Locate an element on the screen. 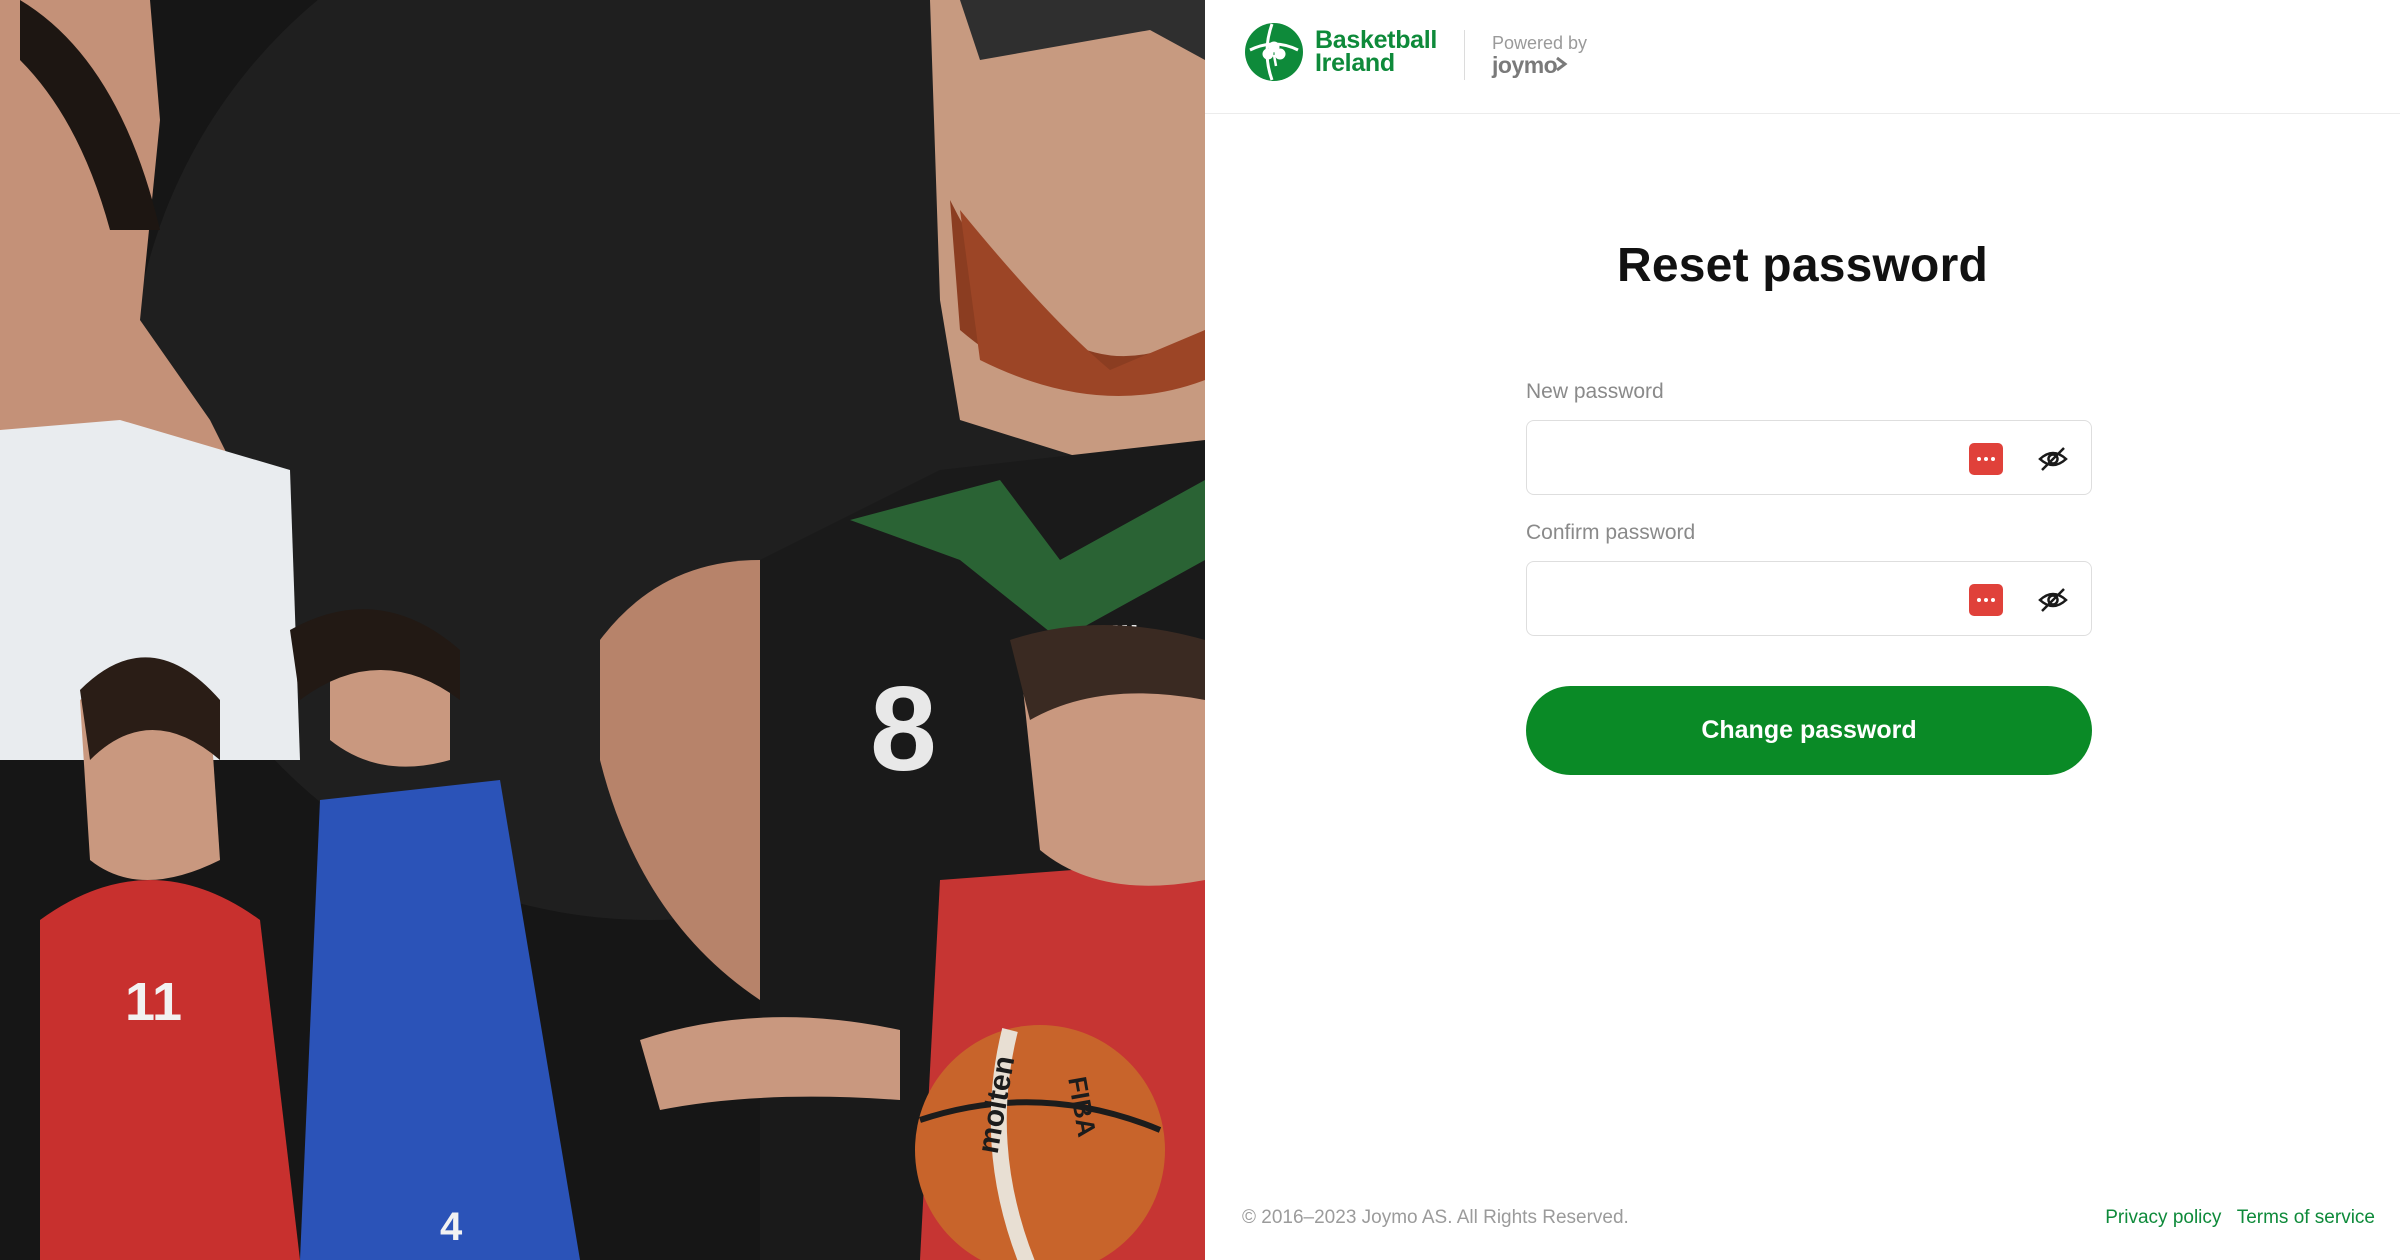 The width and height of the screenshot is (2400, 1260). jersey-number-blue: 4 is located at coordinates (451, 1227).